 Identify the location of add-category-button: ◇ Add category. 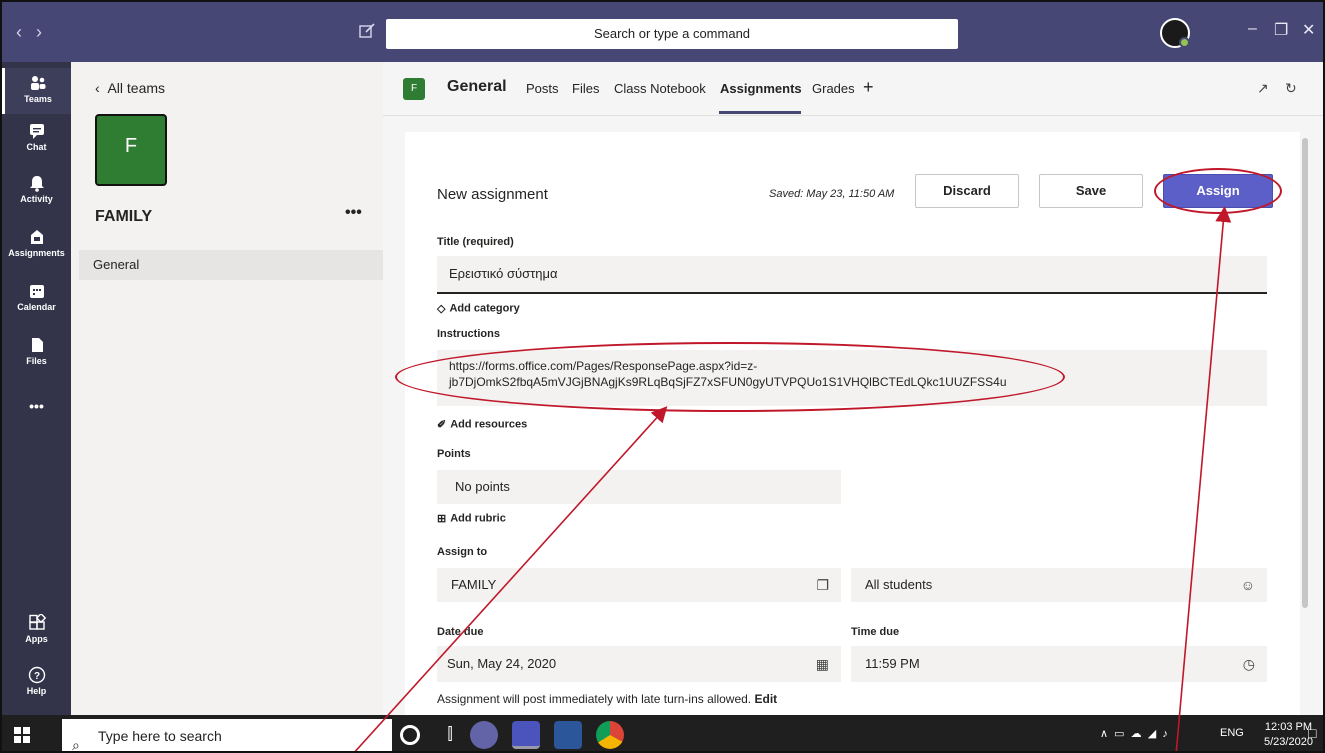
(478, 308).